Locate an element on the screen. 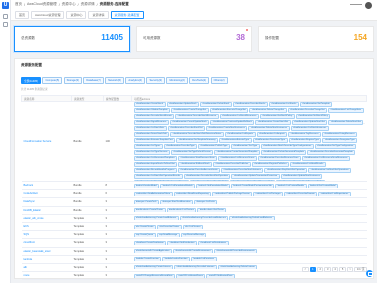  action-tag: cloudformation:SetTypeDefaultVersion is located at coordinates (192, 152).